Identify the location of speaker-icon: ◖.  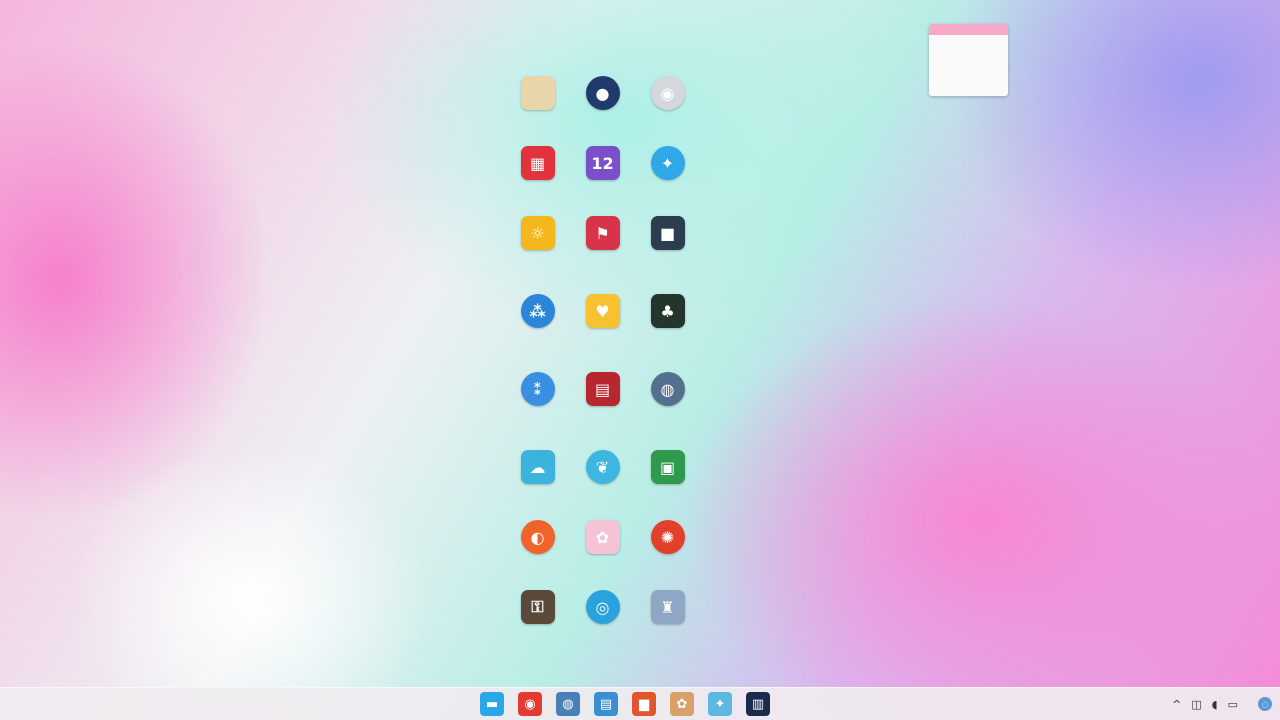
(1215, 704).